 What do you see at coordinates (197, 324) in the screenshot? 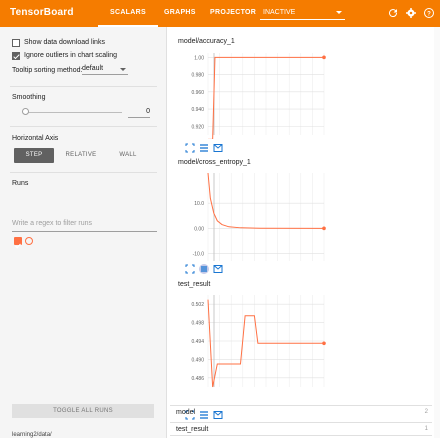
I see `y-tick-label: 0.498` at bounding box center [197, 324].